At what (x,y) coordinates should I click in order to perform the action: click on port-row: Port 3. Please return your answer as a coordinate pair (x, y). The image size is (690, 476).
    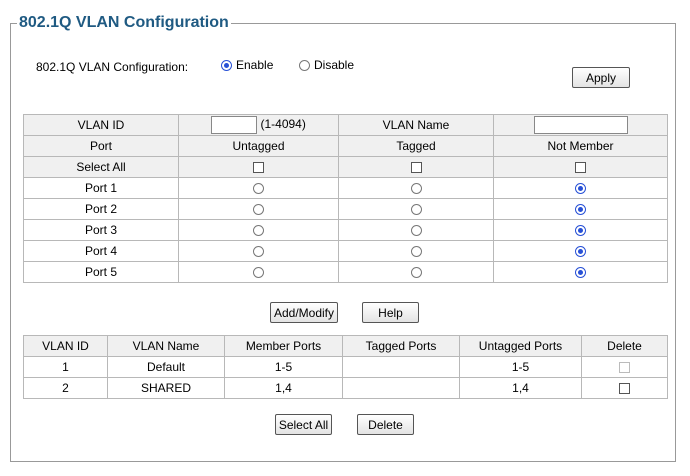
    Looking at the image, I should click on (345, 230).